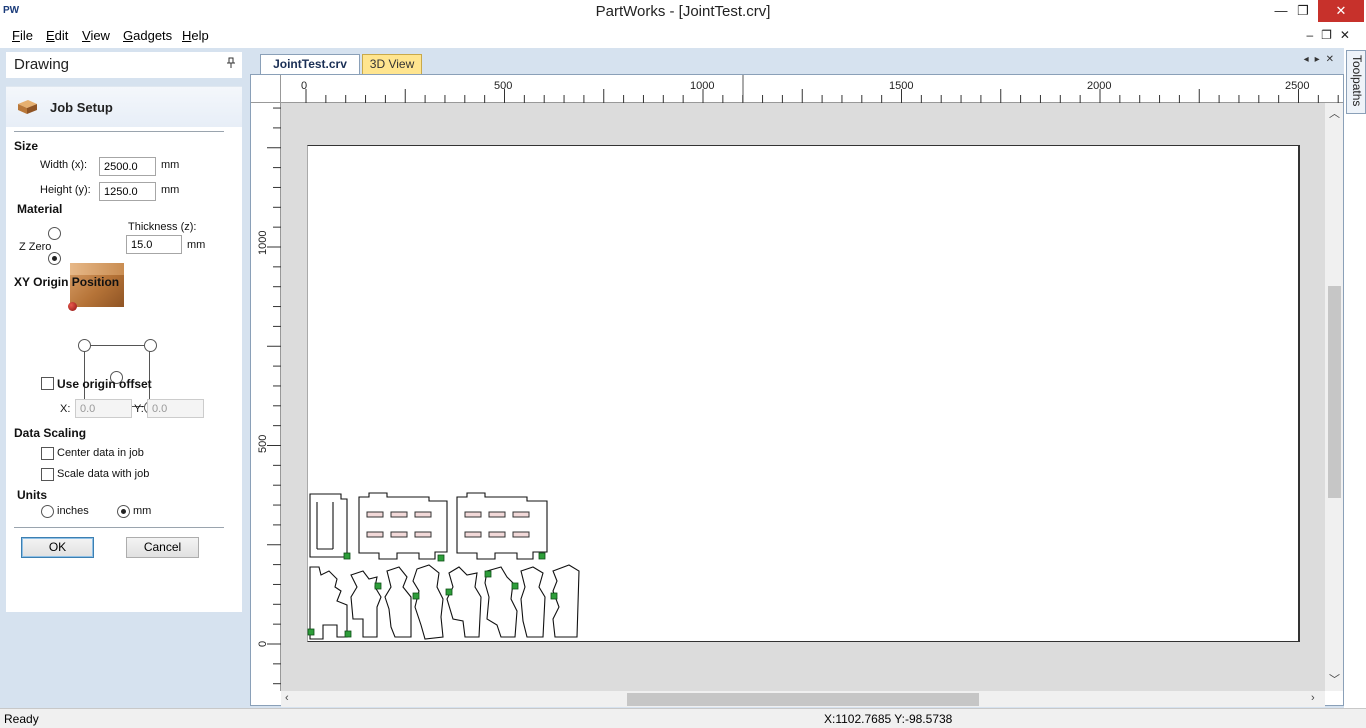 The width and height of the screenshot is (1366, 728). Describe the element at coordinates (57, 547) in the screenshot. I see `ok-button: OK` at that location.